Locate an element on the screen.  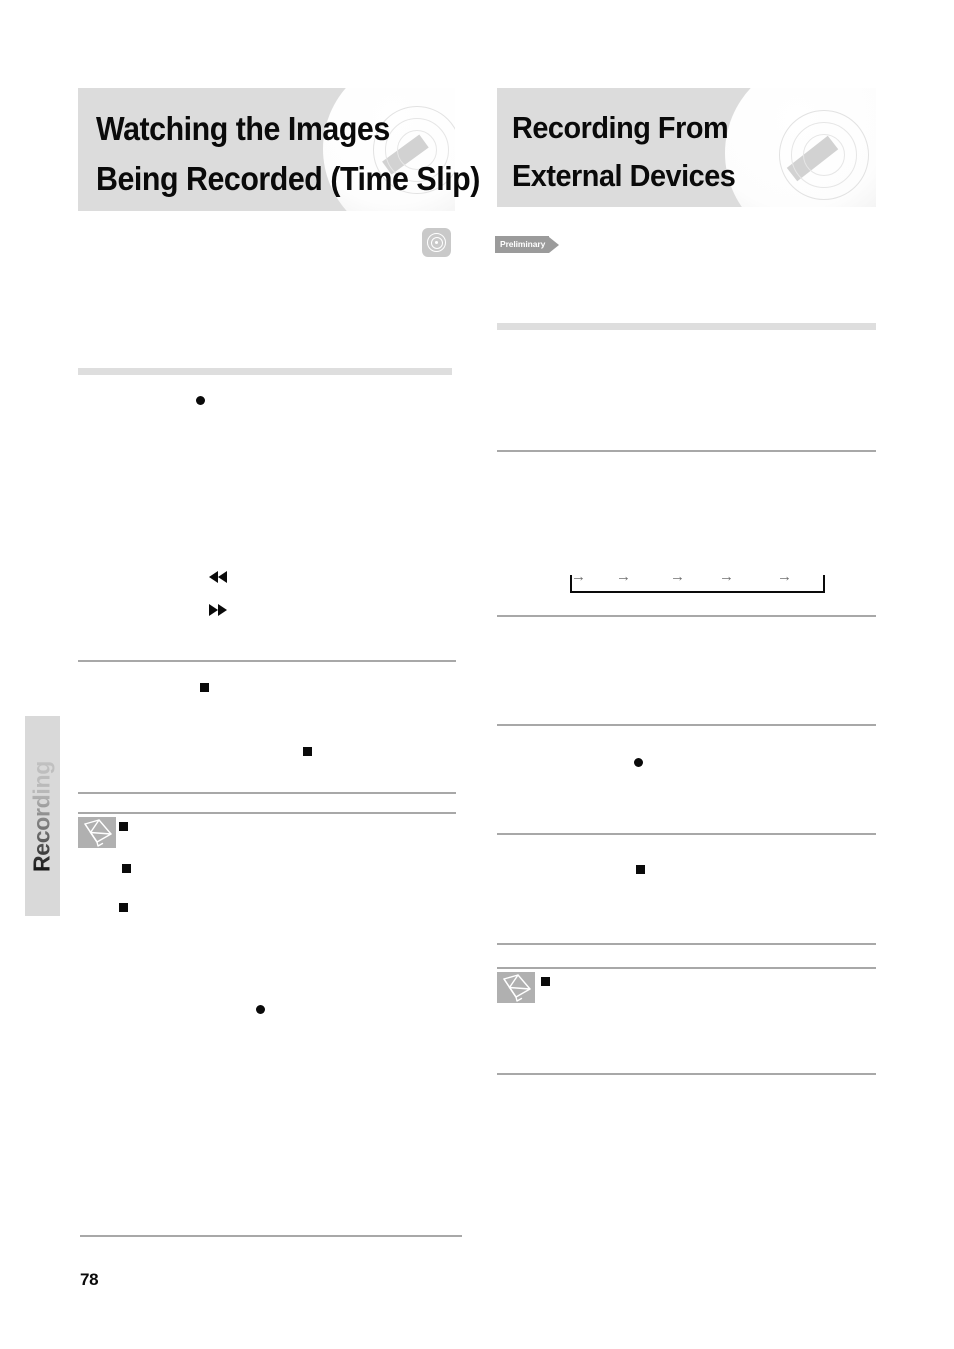
side-tab-recording: Recording is located at coordinates (42, 816).